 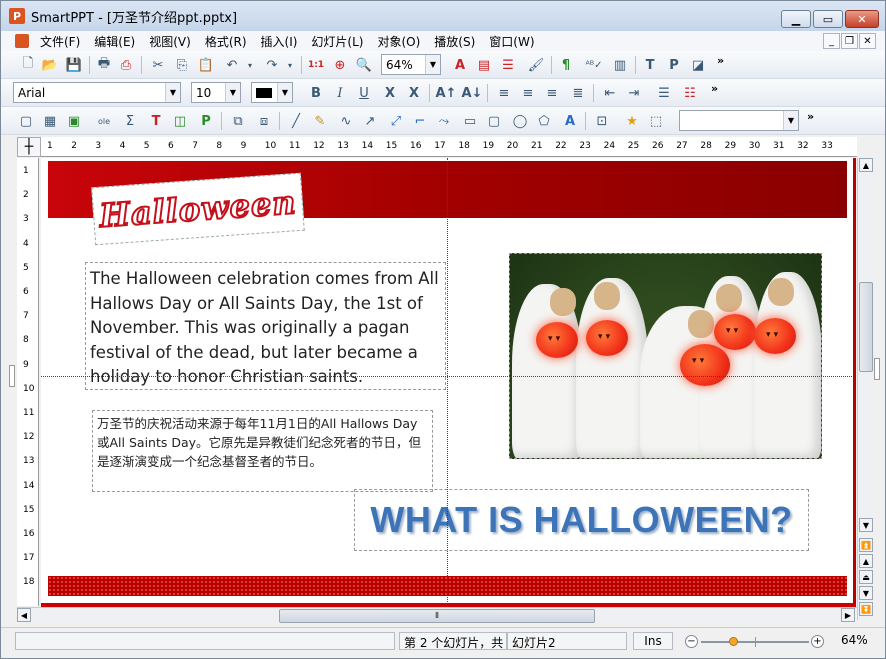 I want to click on paragraph-marks-icon: ¶, so click(x=566, y=65).